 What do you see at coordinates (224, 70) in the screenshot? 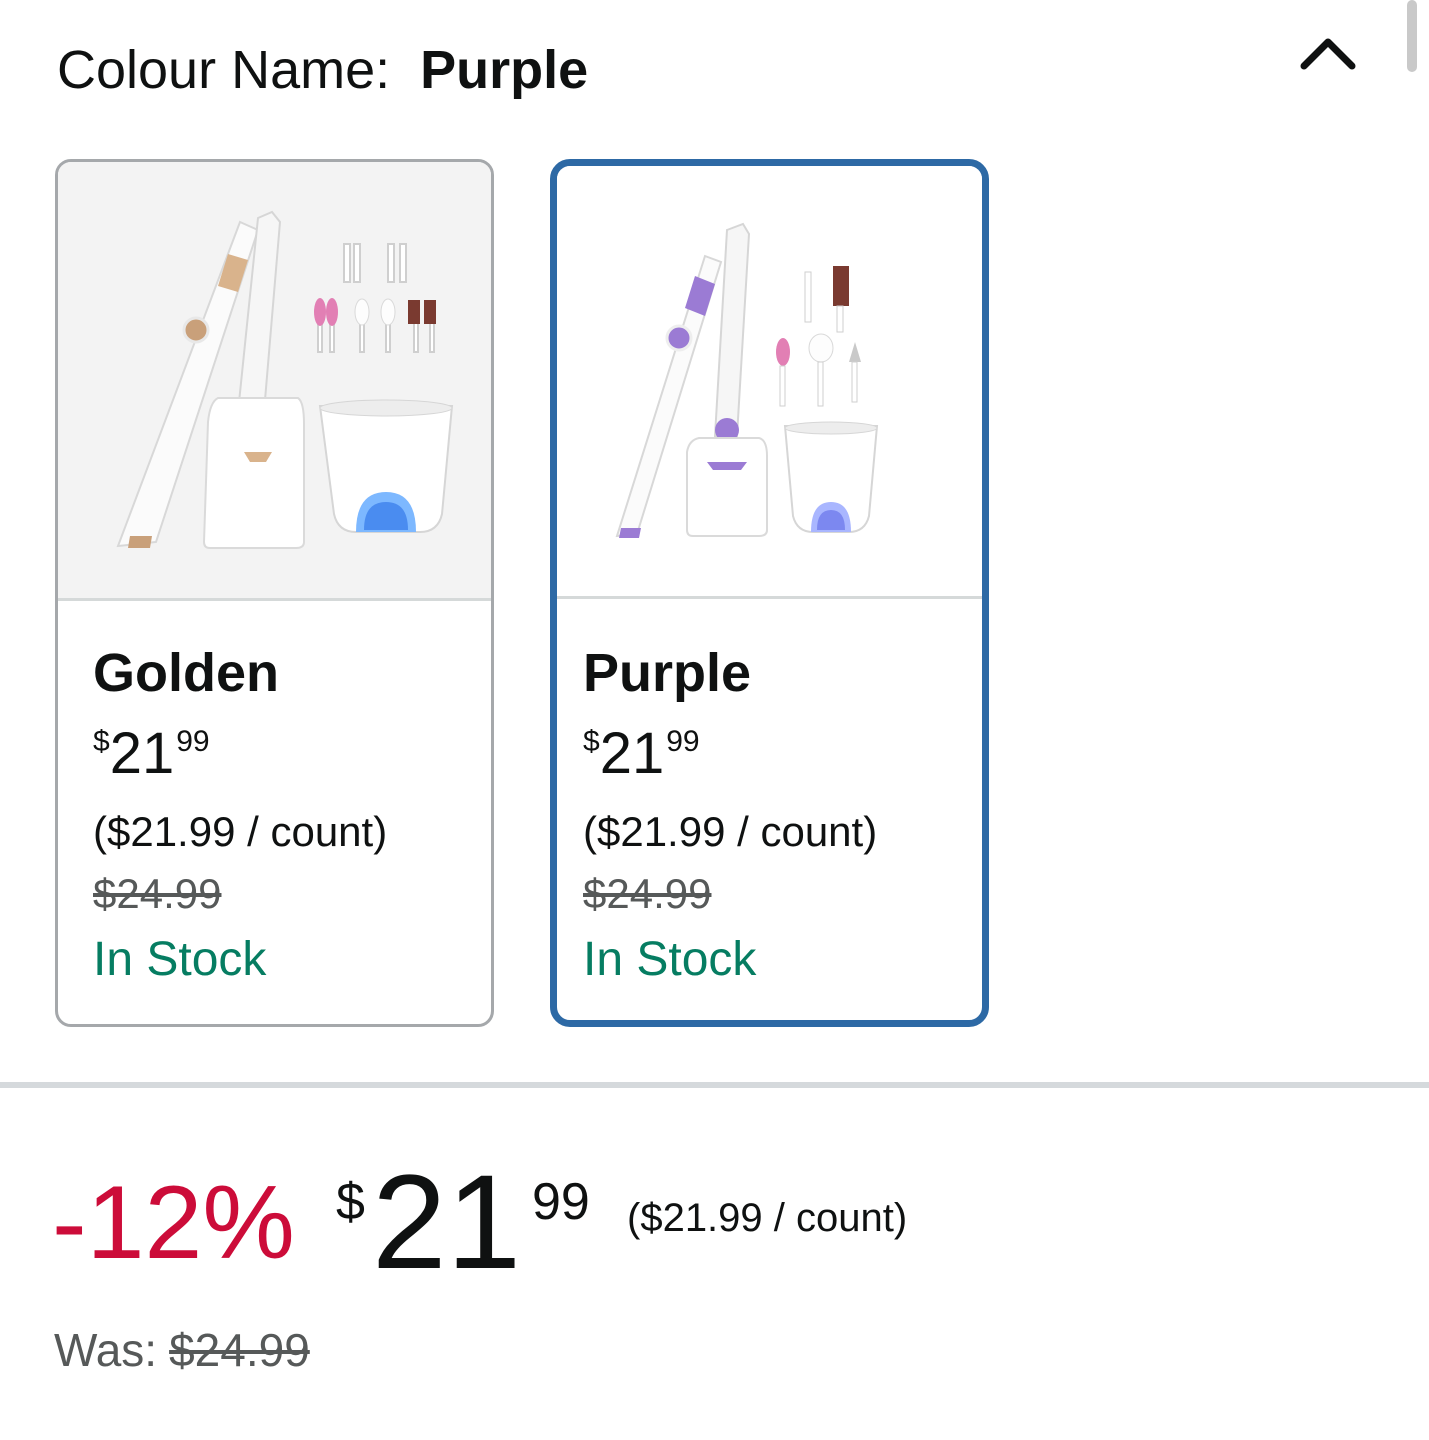
I see `colour-name-label: Colour Name:` at bounding box center [224, 70].